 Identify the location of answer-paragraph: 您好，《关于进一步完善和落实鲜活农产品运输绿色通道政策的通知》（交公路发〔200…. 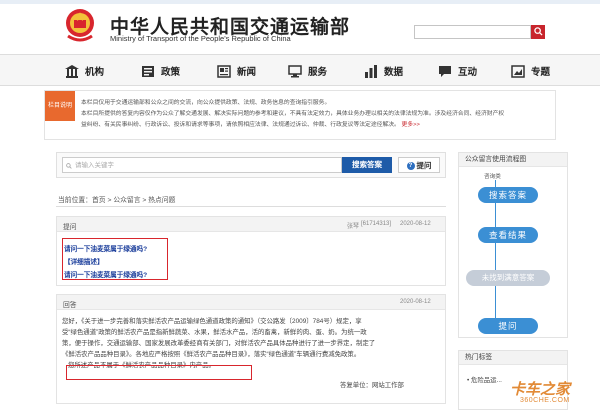
(212, 321).